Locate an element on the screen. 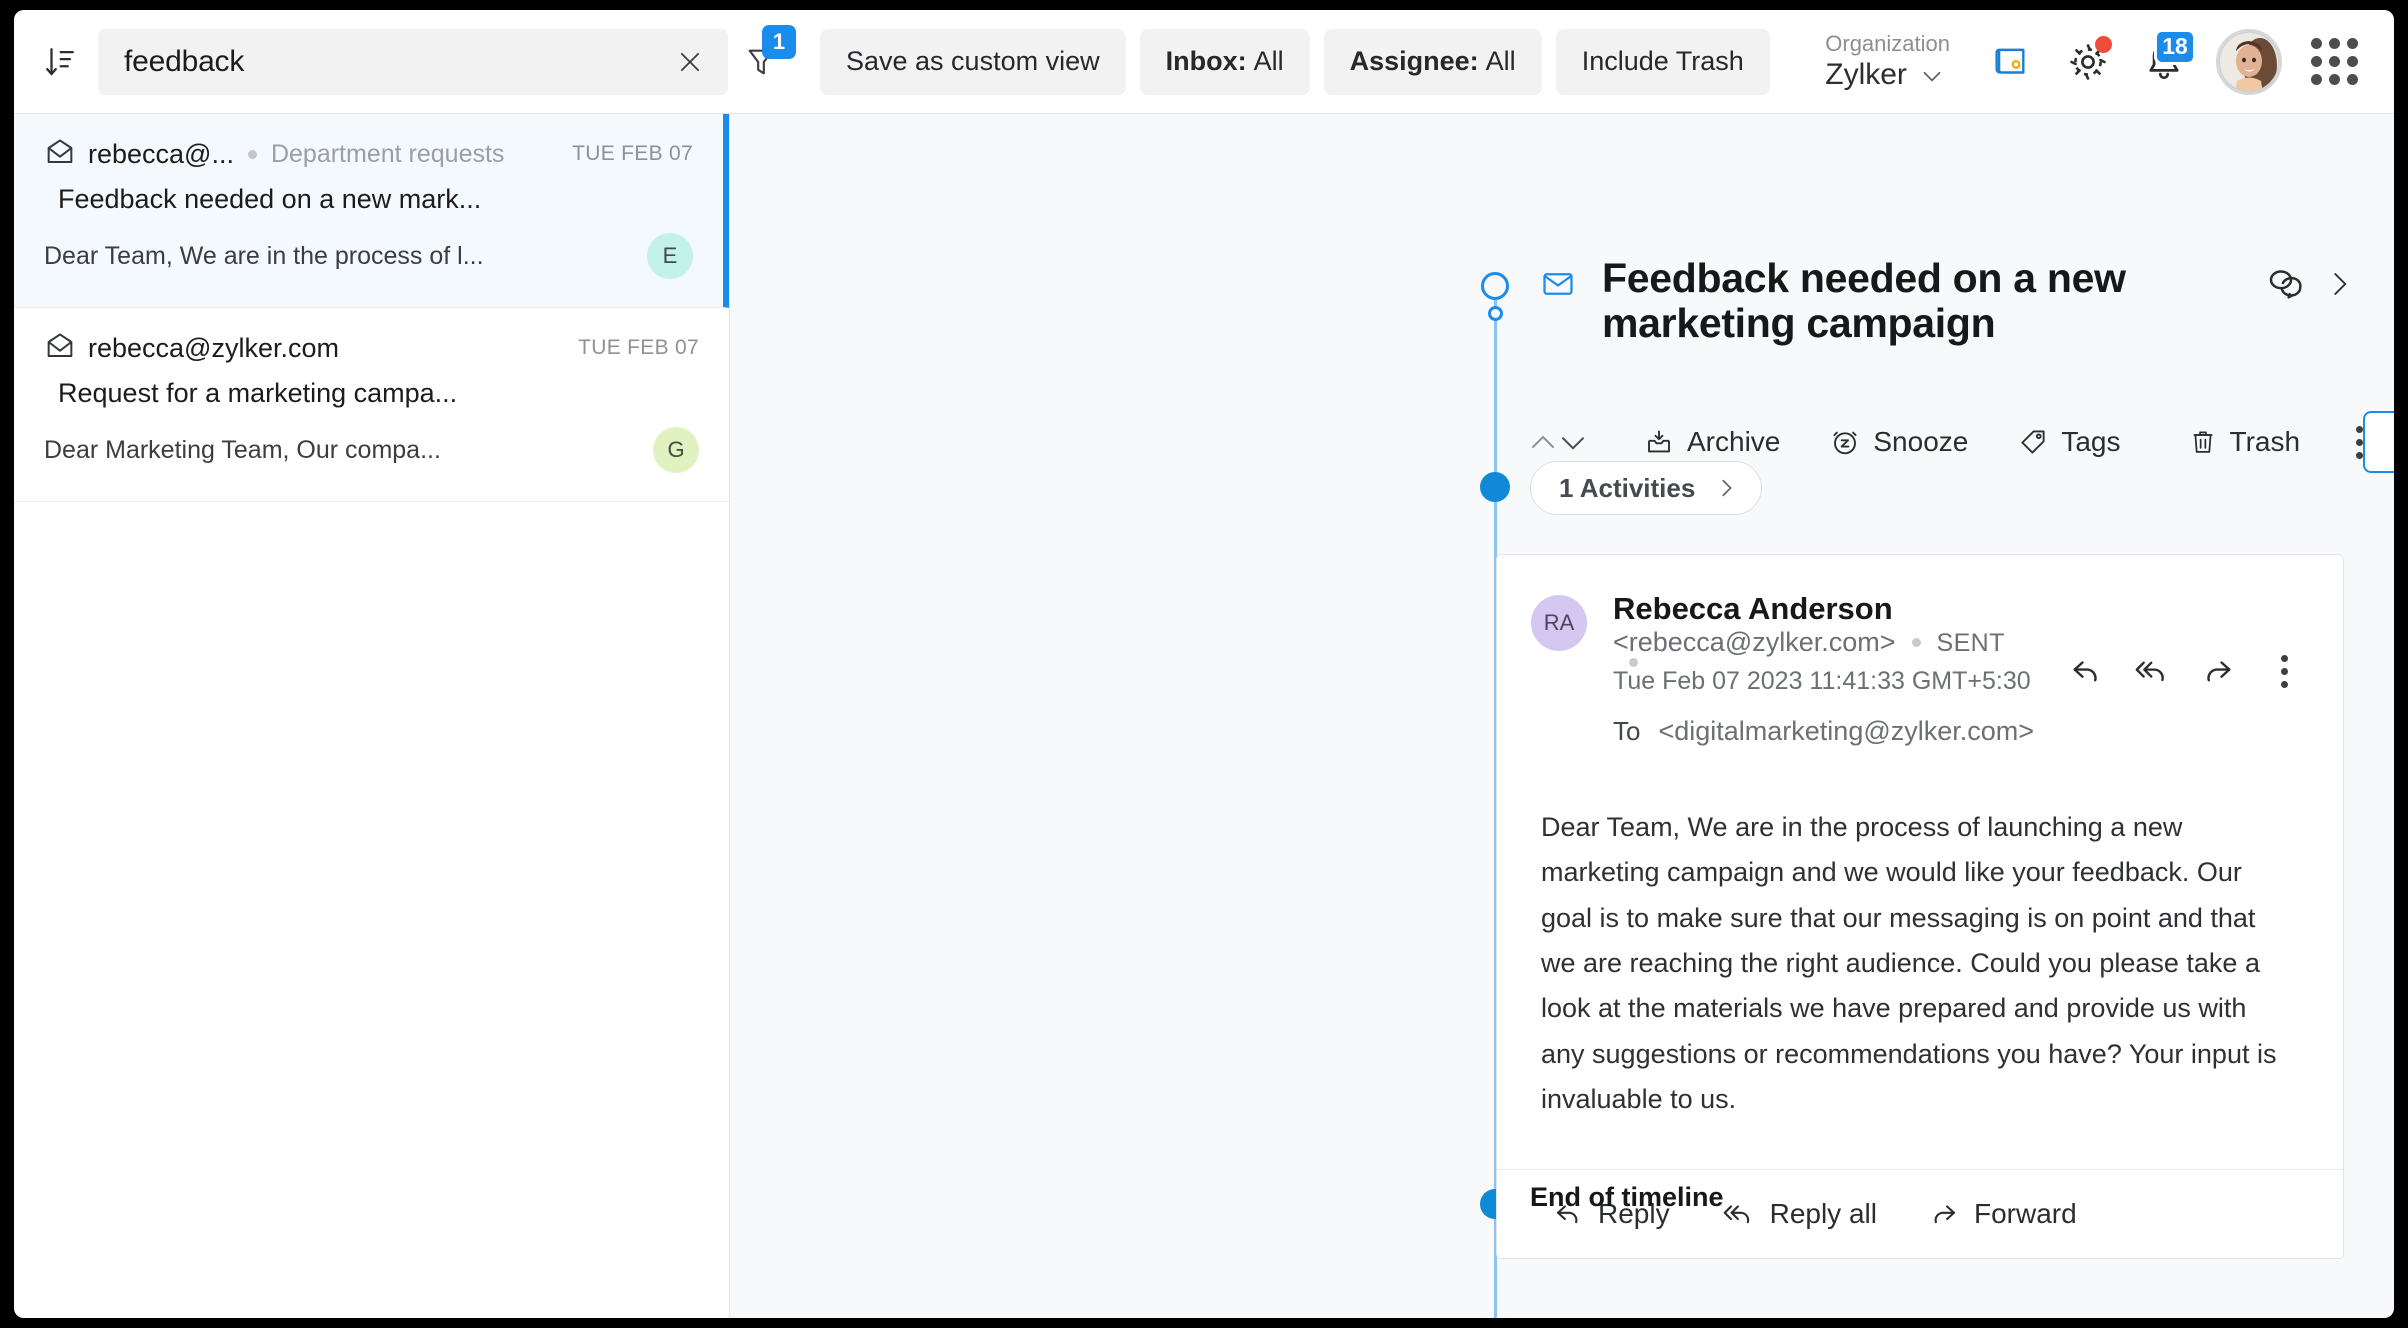 This screenshot has width=2408, height=1328. list-item-meta: rebecca@zylker.com TUE FEB 07 is located at coordinates (371, 348).